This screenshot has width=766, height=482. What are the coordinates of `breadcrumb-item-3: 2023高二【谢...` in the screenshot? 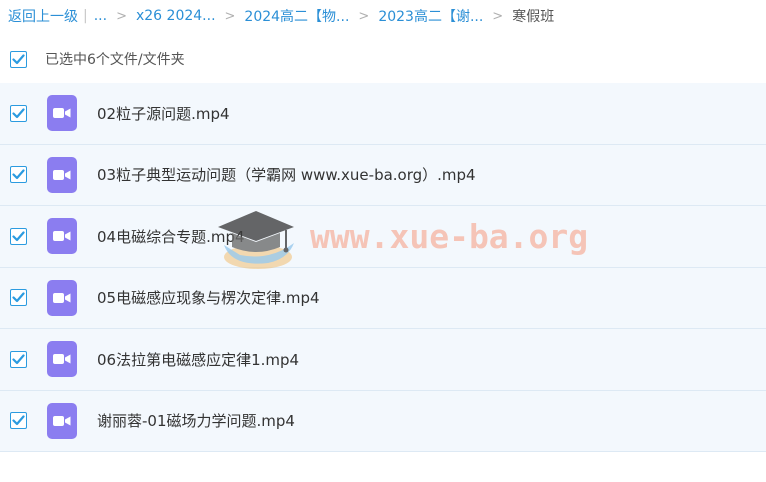 It's located at (430, 16).